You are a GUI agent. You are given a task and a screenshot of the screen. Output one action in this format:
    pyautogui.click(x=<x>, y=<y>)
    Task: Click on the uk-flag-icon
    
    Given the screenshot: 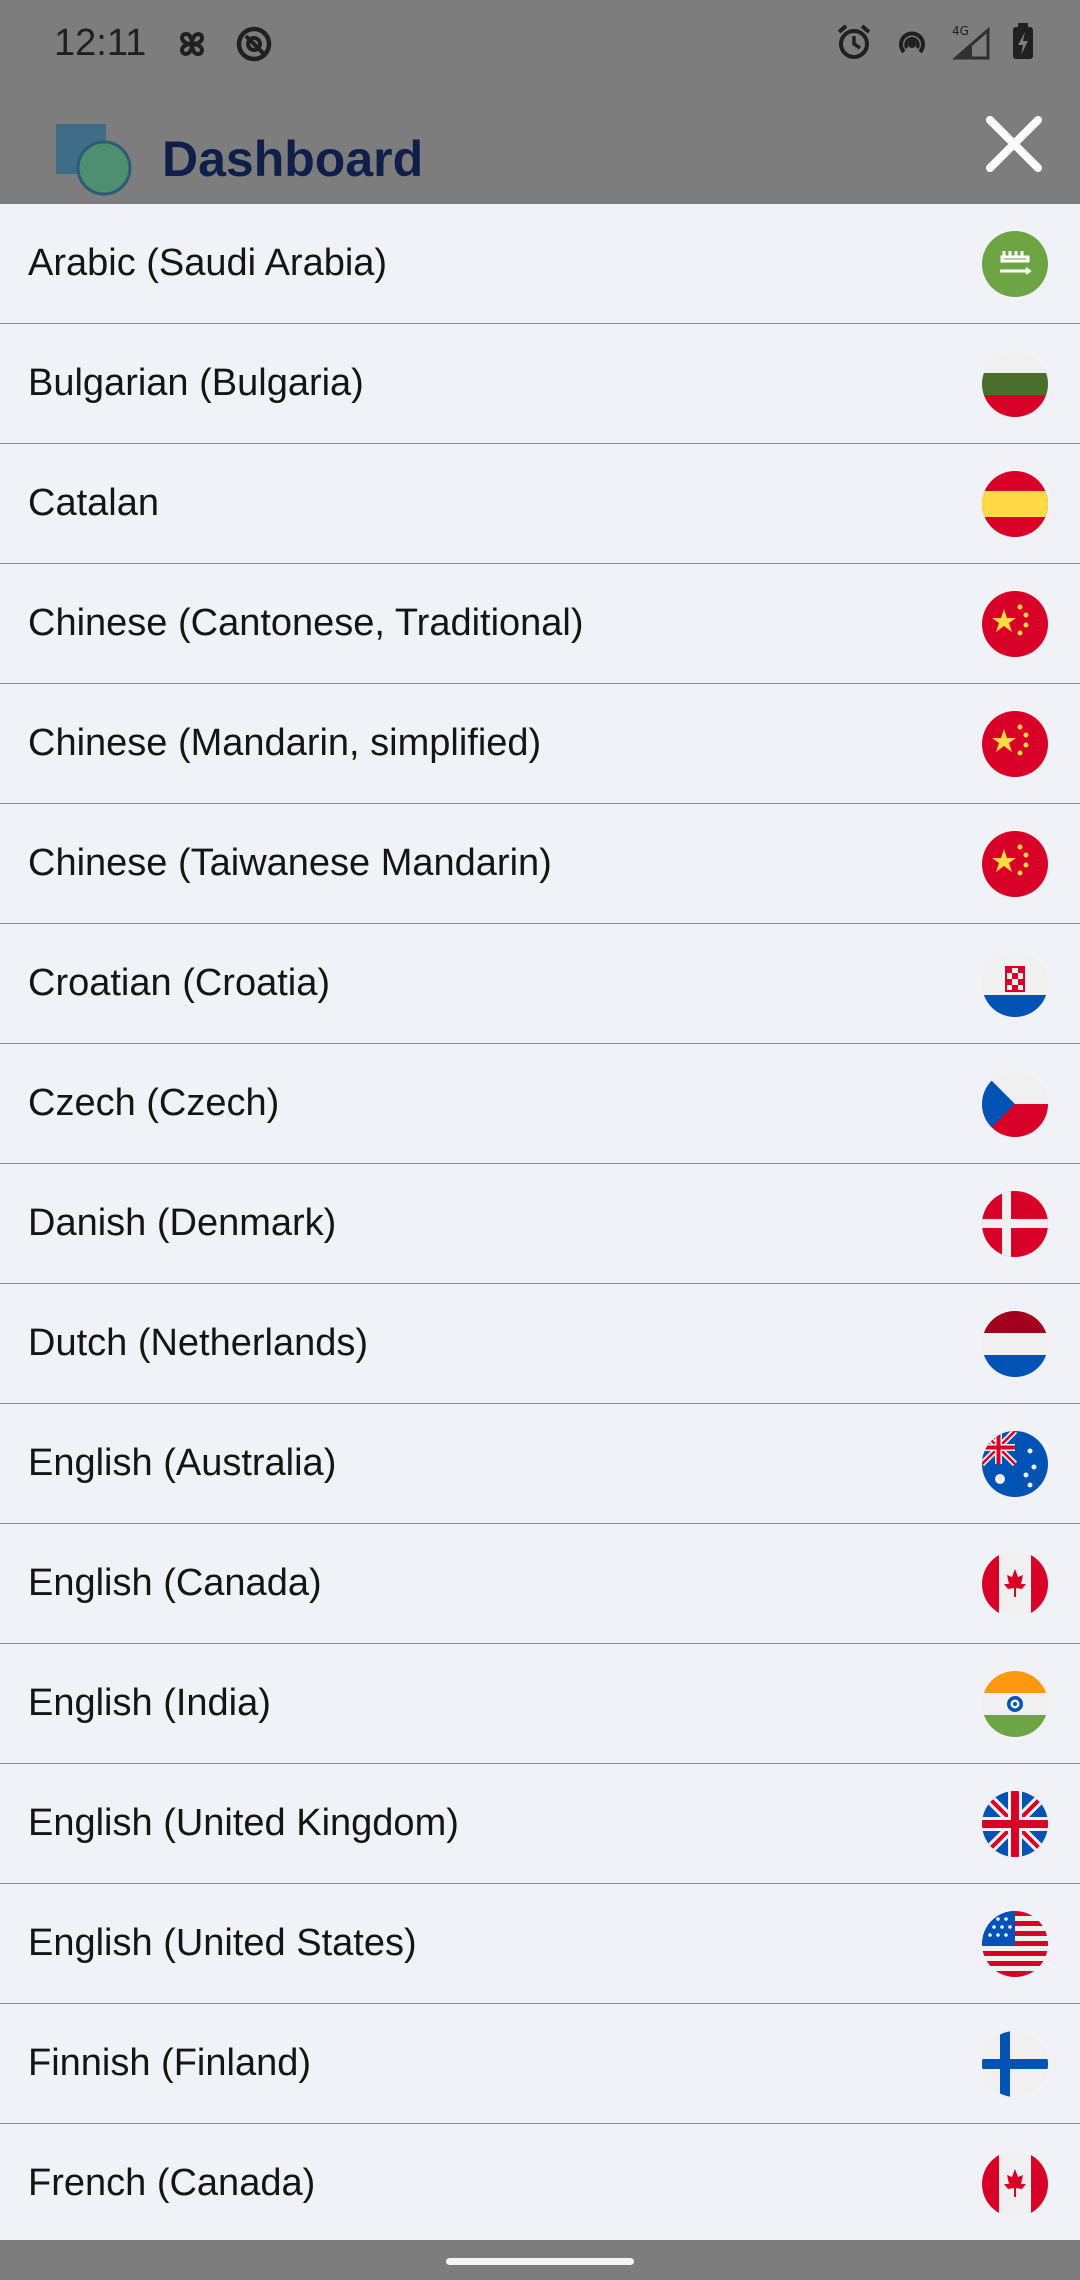 What is the action you would take?
    pyautogui.click(x=1015, y=1823)
    